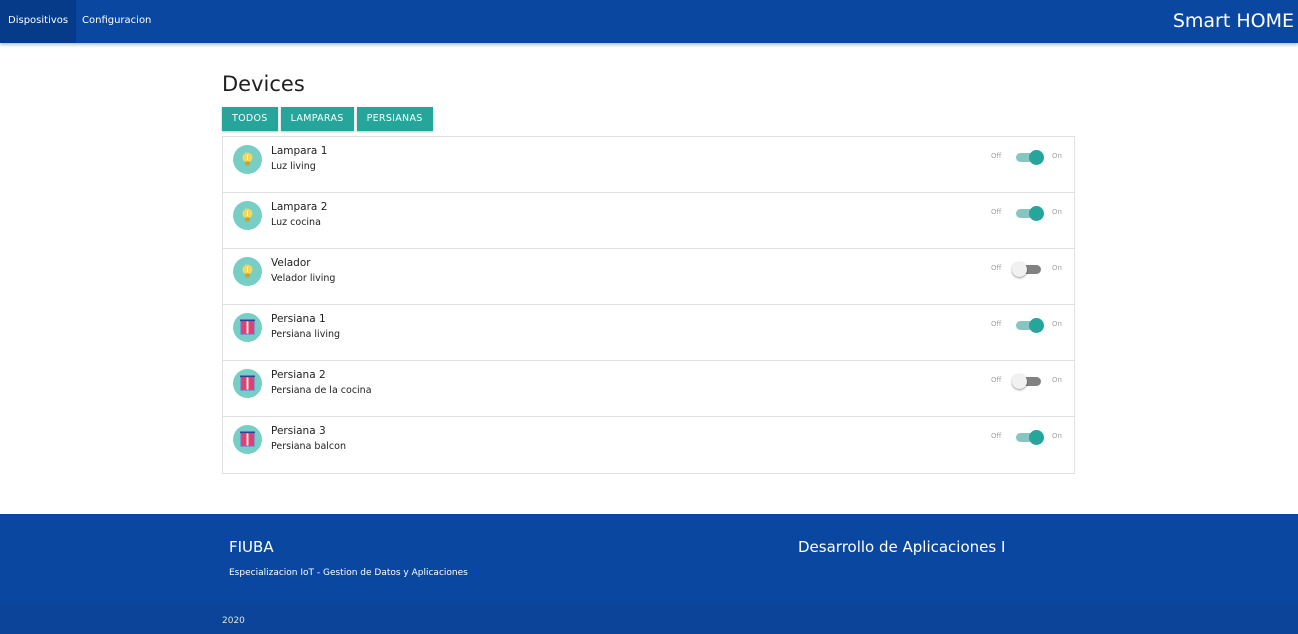 This screenshot has height=634, width=1298. I want to click on device-description: Persiana living, so click(306, 334).